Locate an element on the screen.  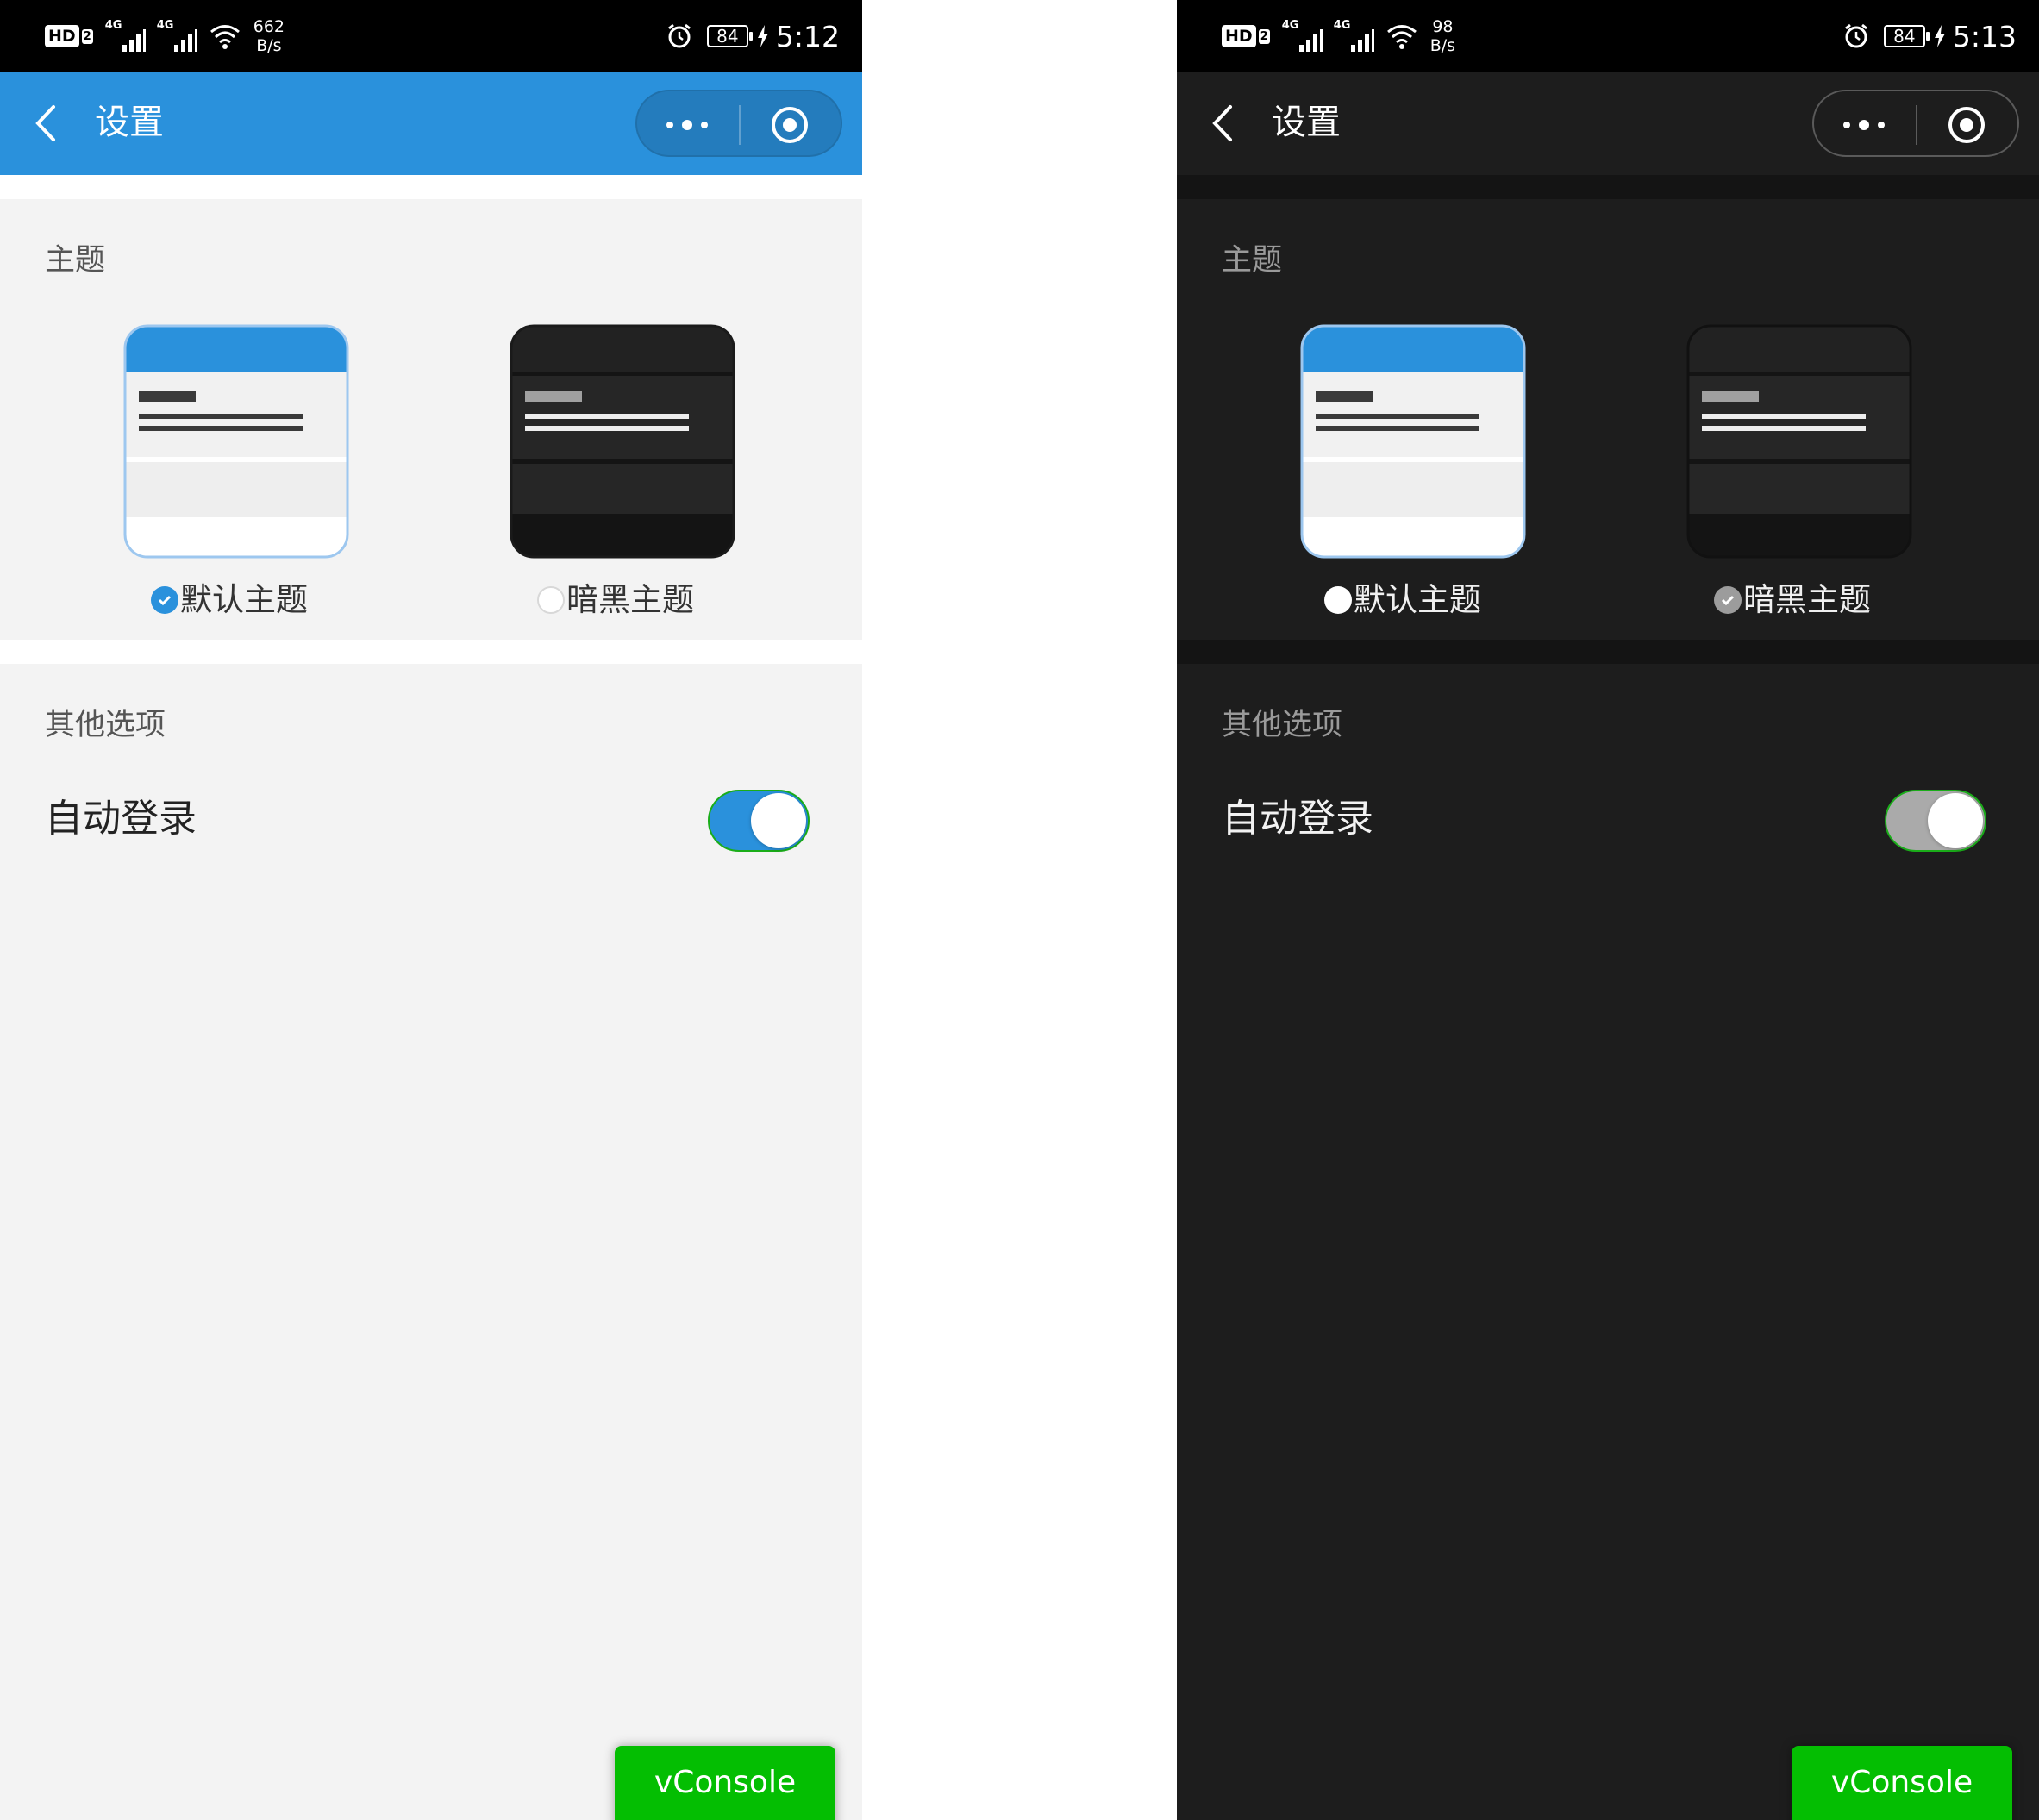
clock: 5:13 is located at coordinates (1984, 36).